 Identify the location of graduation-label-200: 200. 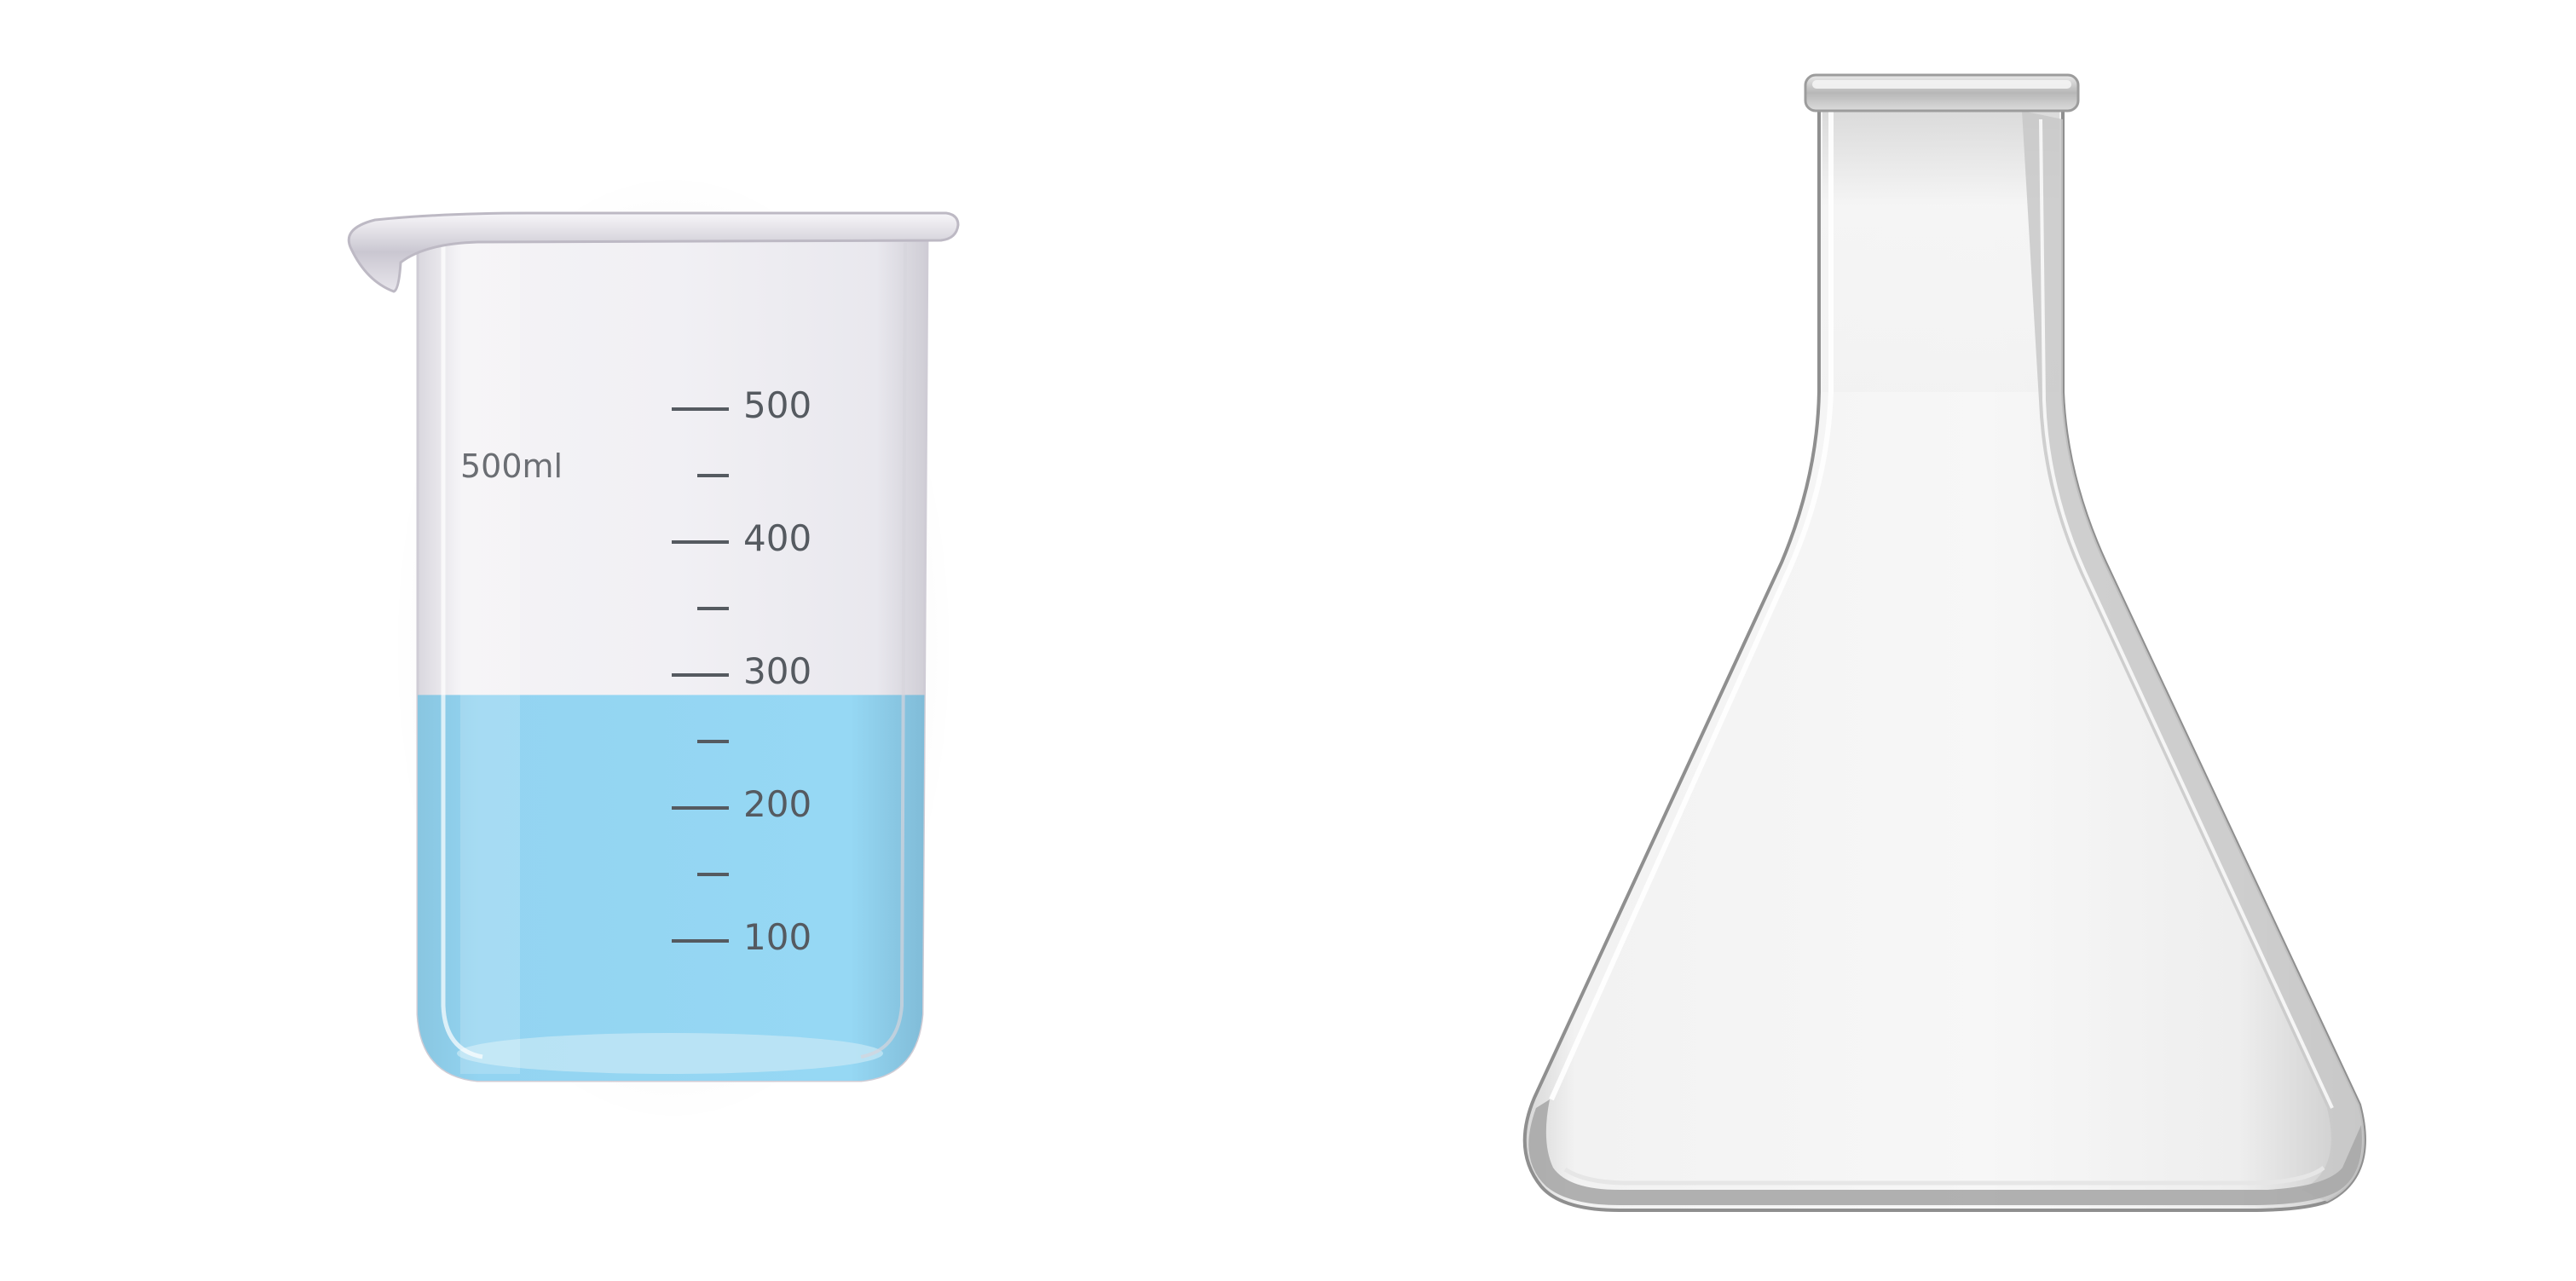
(777, 804).